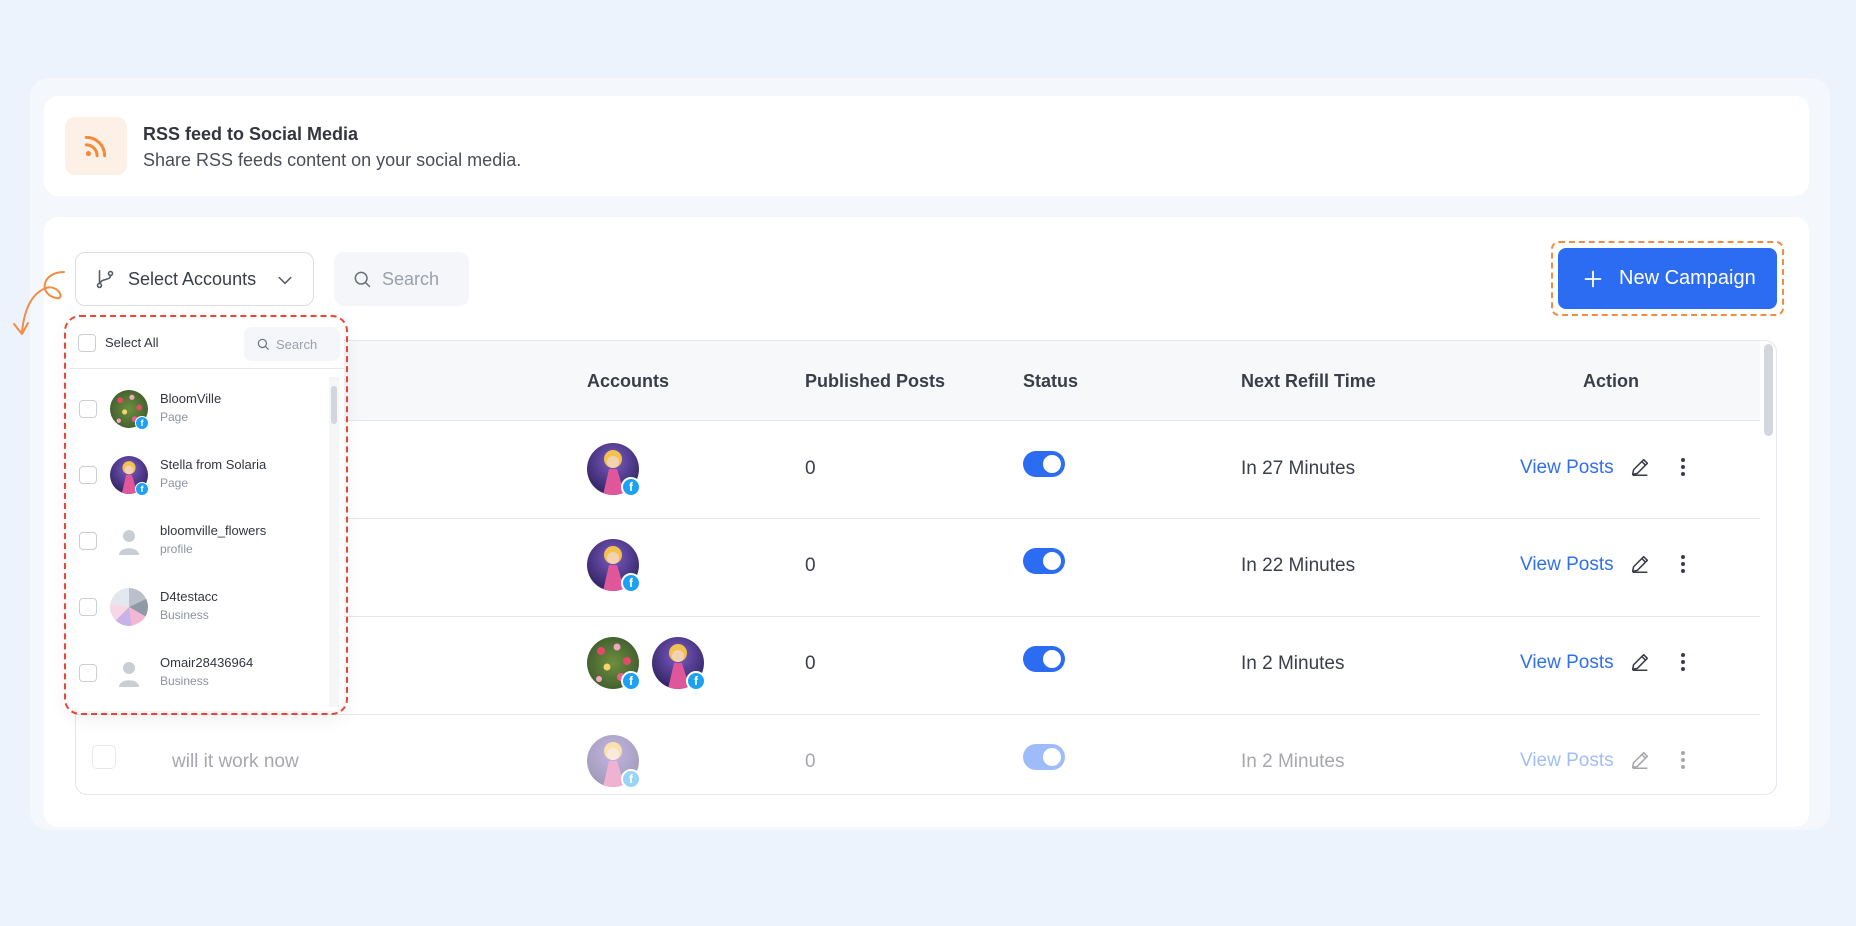 The image size is (1856, 926). I want to click on select-all-label: Select All, so click(132, 342).